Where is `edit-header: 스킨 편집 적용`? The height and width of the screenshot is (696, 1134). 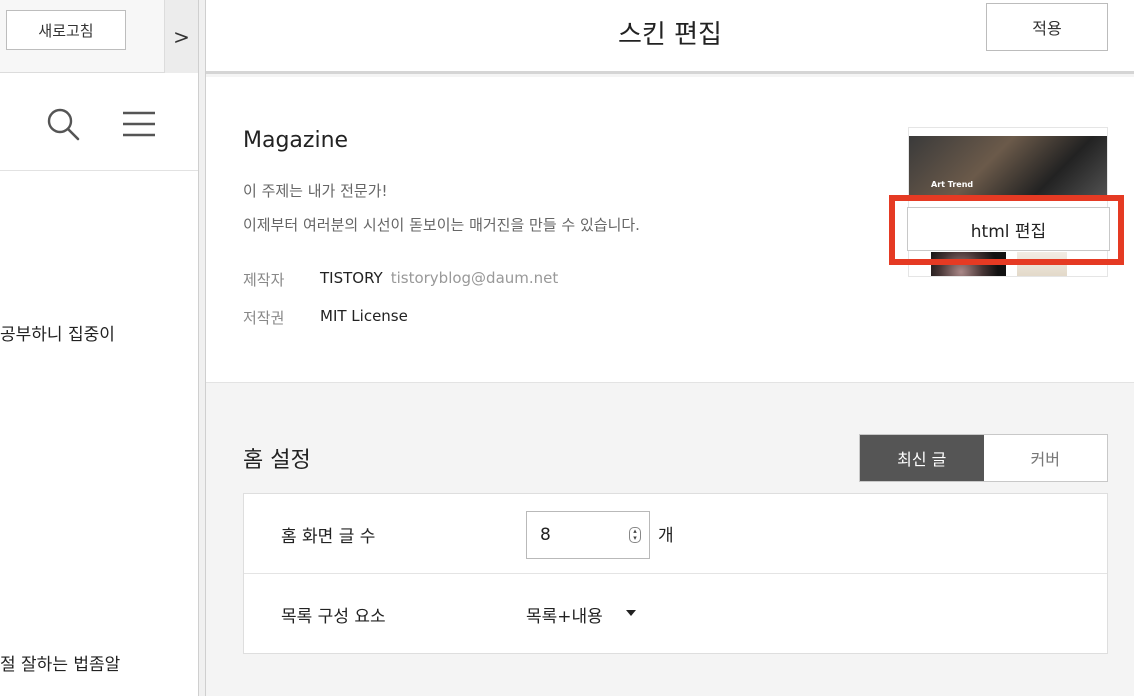 edit-header: 스킨 편집 적용 is located at coordinates (670, 37).